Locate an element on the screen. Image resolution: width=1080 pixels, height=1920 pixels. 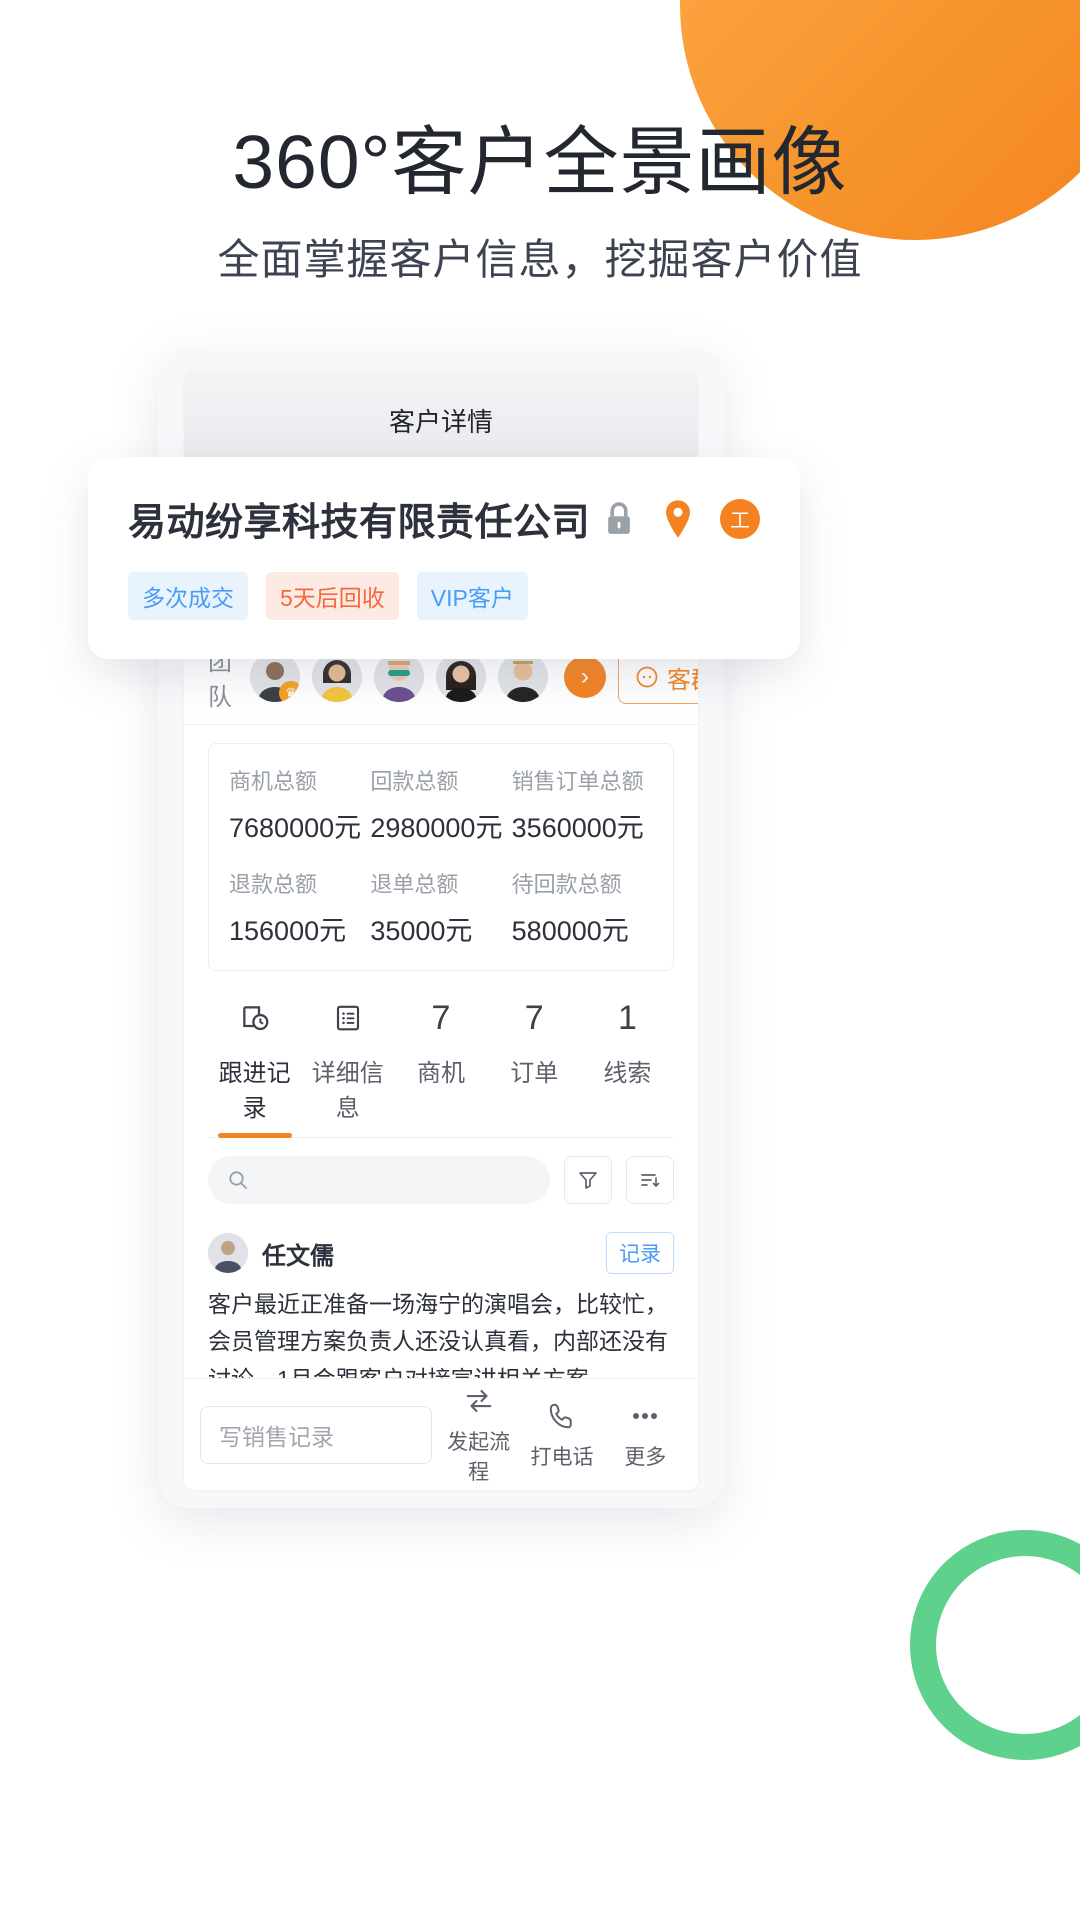
tab-bar: 跟进记录 详细信息 7 商机 7 订单 1 线索 is located at coordinates (441, 1066).